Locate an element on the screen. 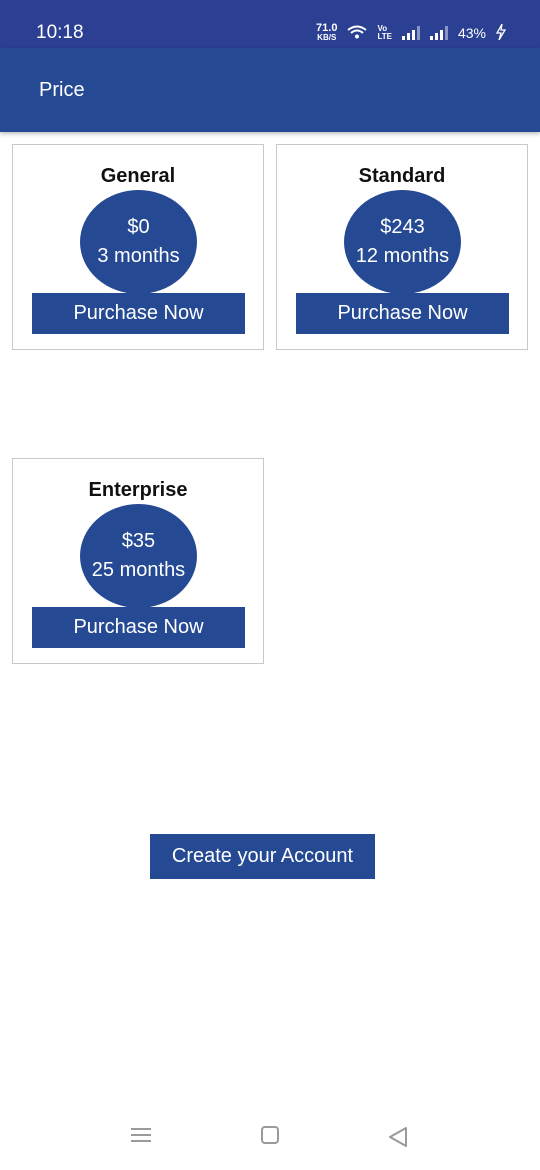 This screenshot has width=540, height=1170. plan-price: $35 is located at coordinates (138, 541).